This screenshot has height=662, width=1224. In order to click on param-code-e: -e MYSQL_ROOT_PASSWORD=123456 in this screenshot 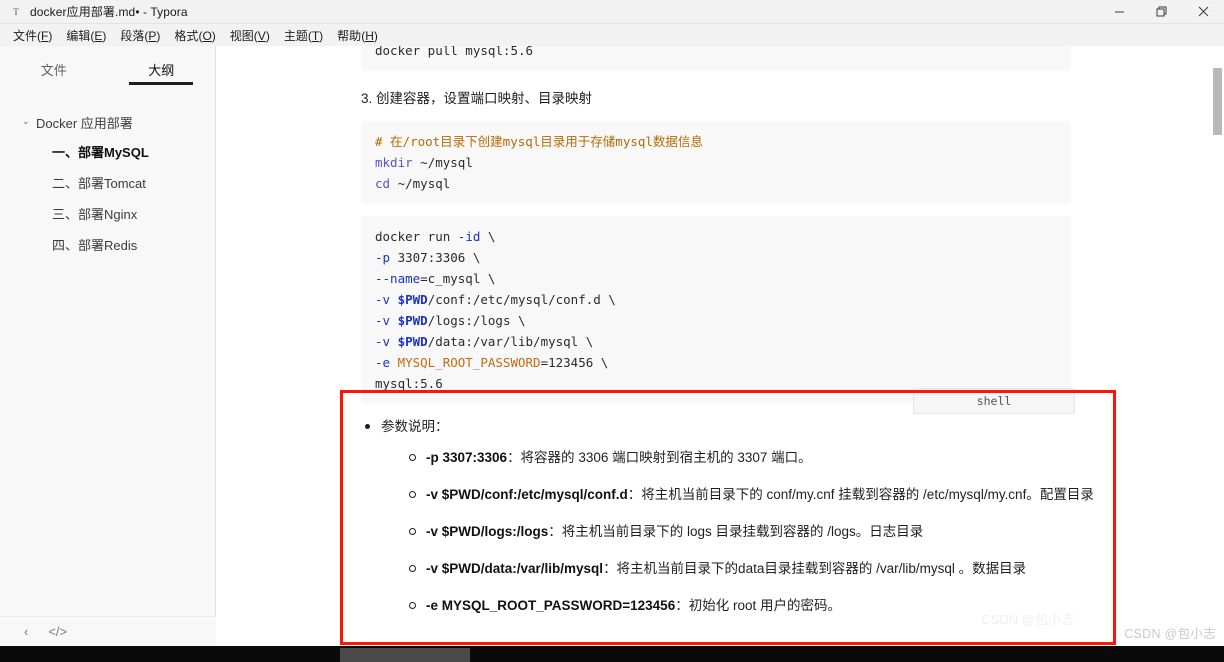, I will do `click(551, 605)`.